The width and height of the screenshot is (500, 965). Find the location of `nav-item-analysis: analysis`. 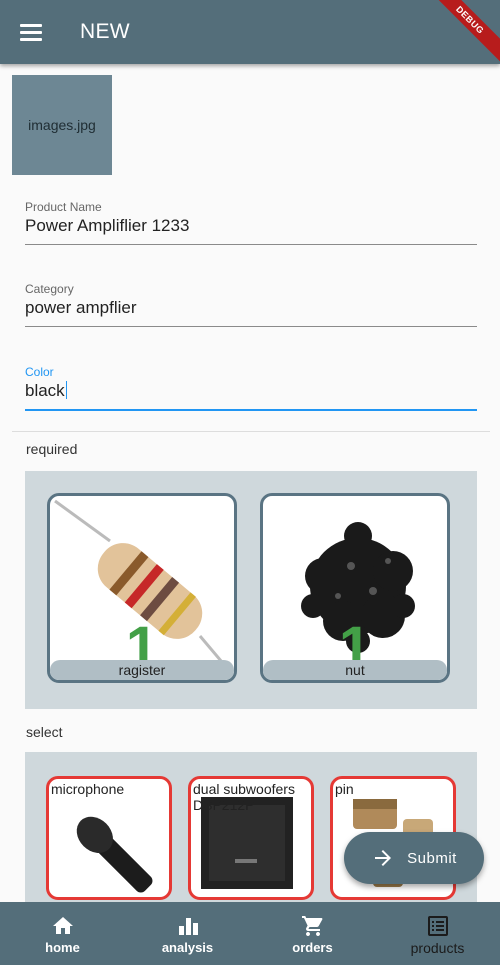

nav-item-analysis: analysis is located at coordinates (187, 933).